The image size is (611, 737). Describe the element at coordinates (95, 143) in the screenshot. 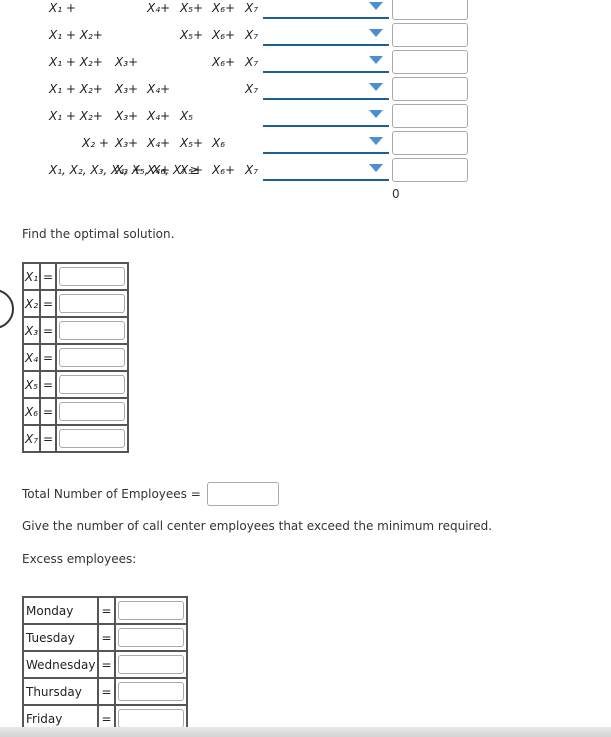

I see `constraint-term: X₂ +` at that location.